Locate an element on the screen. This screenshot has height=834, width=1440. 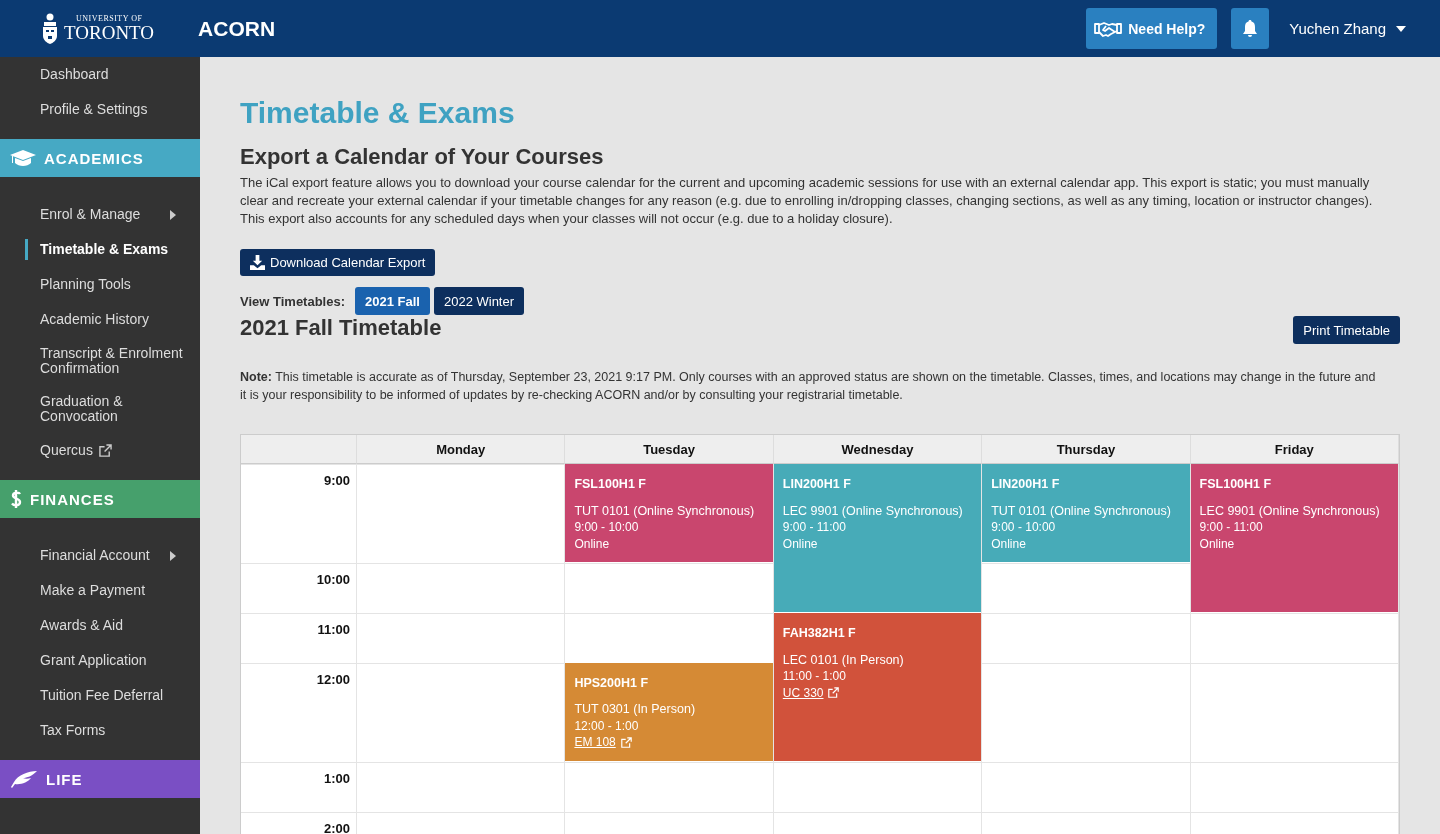
section-heading: Export a Calendar of Your Courses is located at coordinates (422, 157).